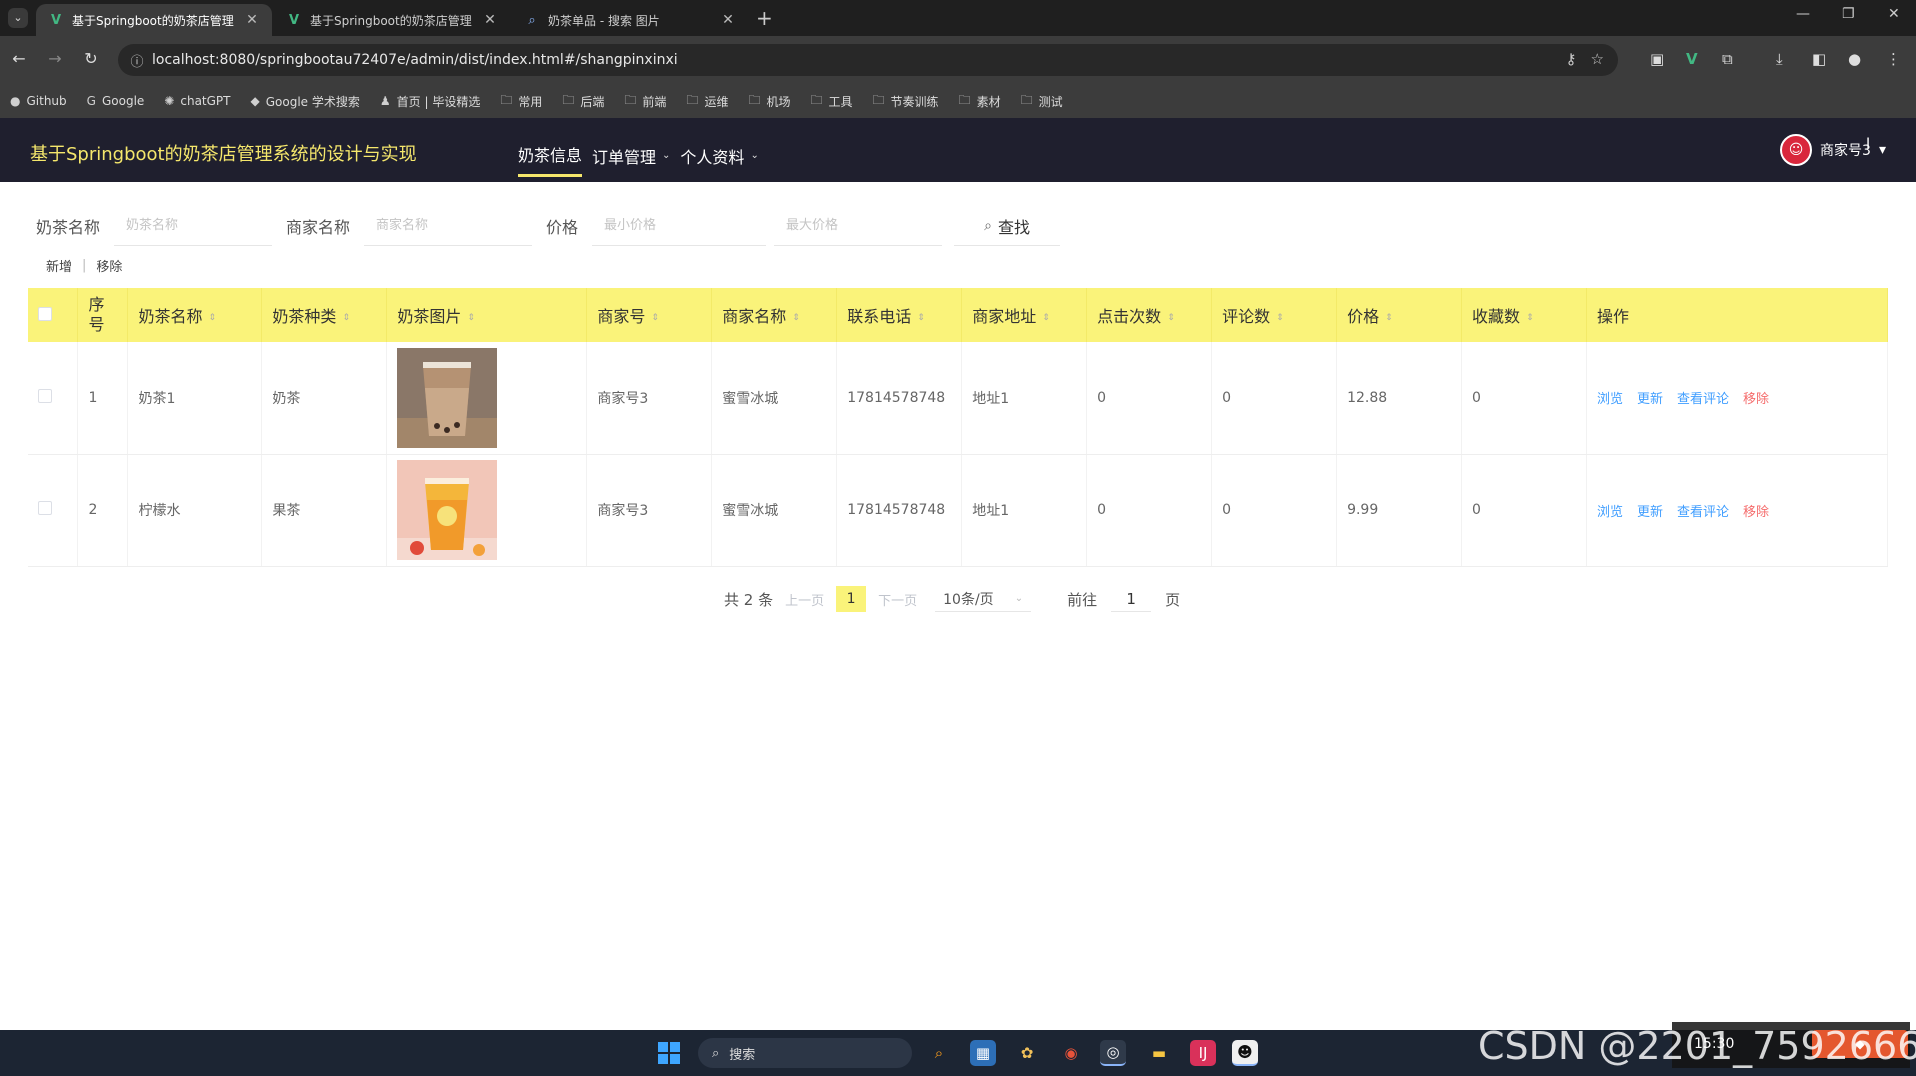  Describe the element at coordinates (805, 1053) in the screenshot. I see `taskbar-search: ⌕ 搜索` at that location.